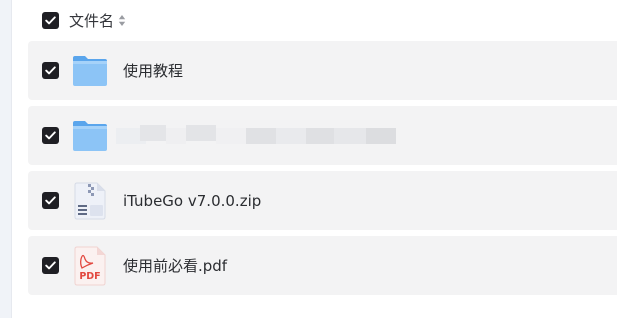  Describe the element at coordinates (192, 201) in the screenshot. I see `file-name: iTubeGo v7.0.0.zip` at that location.